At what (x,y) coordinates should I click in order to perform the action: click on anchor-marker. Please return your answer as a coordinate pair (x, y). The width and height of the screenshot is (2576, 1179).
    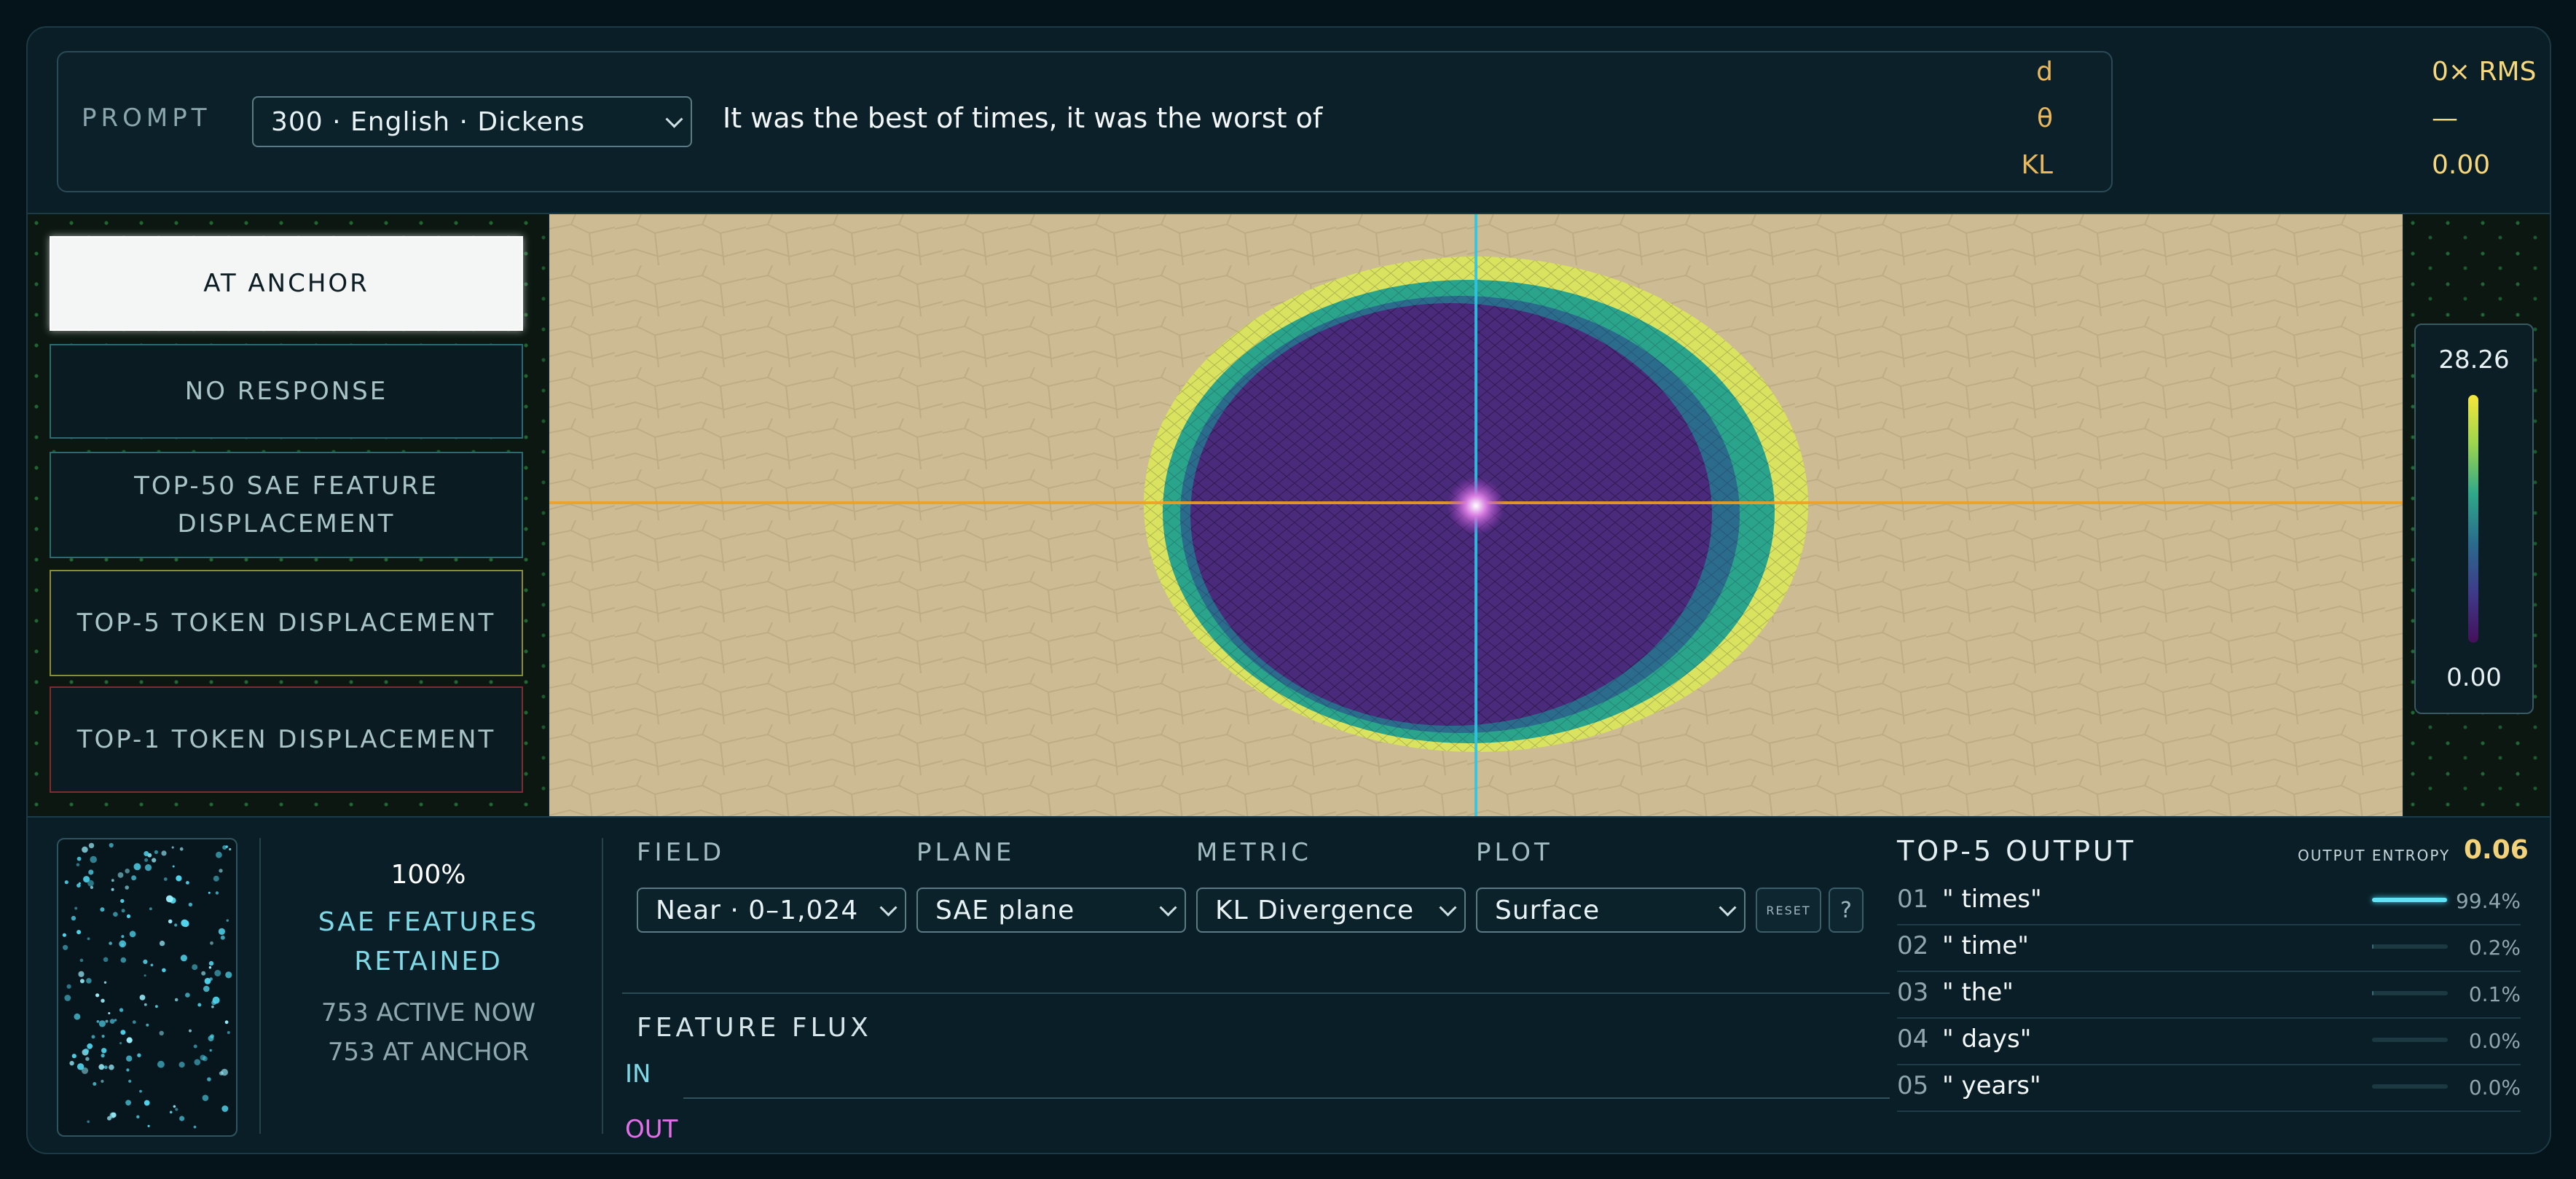
    Looking at the image, I should click on (1476, 506).